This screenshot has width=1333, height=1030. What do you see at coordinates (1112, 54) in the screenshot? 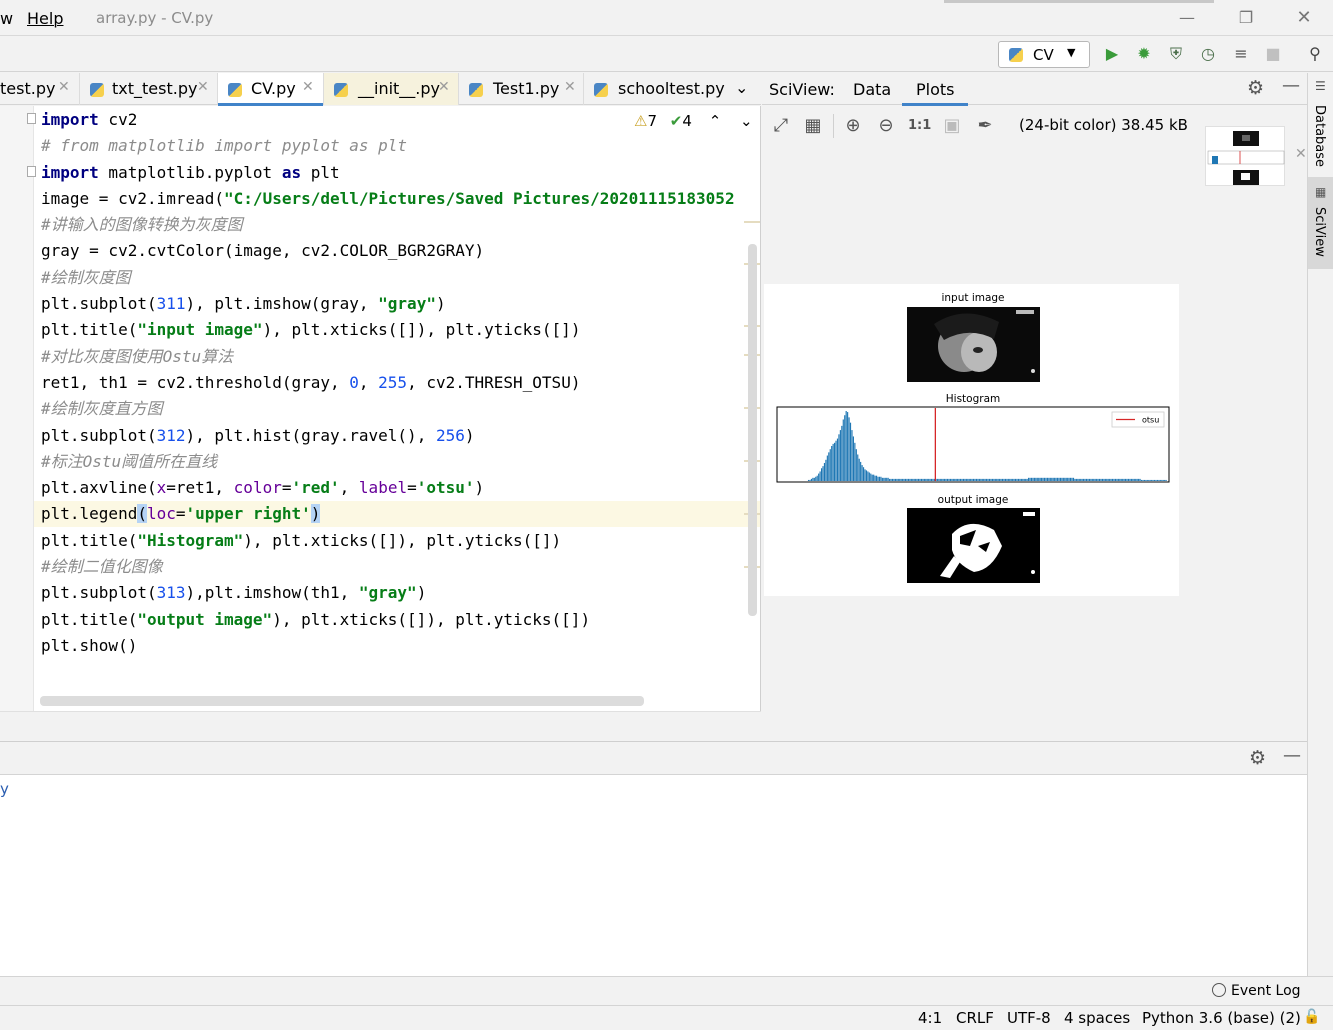
I see `run-icon: ▶` at bounding box center [1112, 54].